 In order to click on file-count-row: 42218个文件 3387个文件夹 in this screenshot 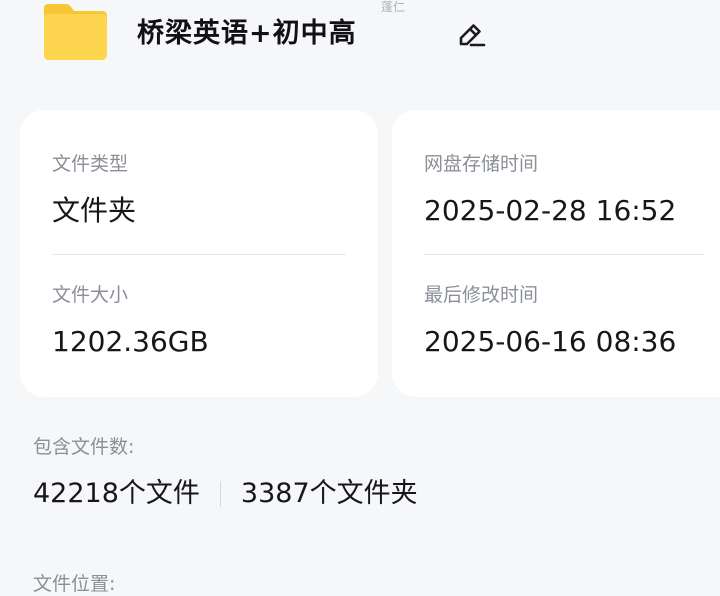, I will do `click(225, 494)`.